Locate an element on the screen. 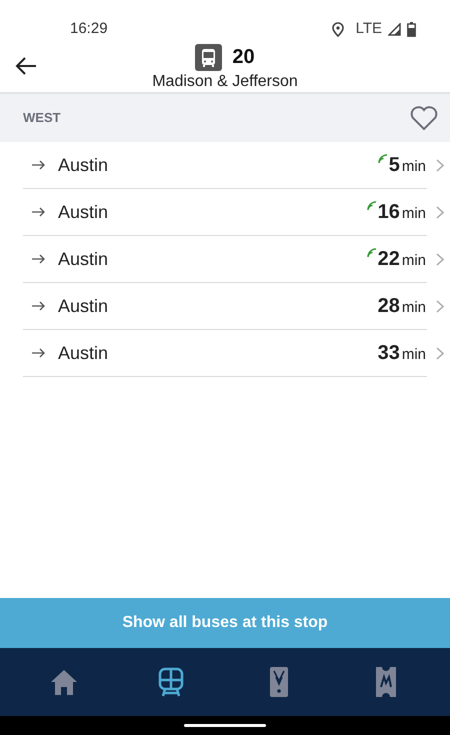  minutes: 28 is located at coordinates (389, 306).